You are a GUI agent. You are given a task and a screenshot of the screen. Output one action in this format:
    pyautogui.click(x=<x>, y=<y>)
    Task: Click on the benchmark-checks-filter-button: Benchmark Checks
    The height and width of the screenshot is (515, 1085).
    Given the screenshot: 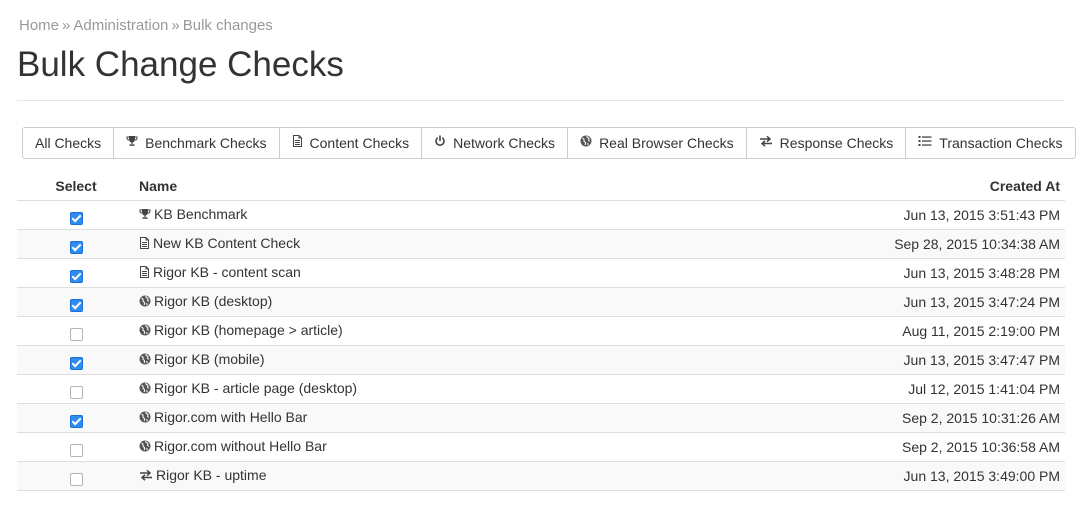 What is the action you would take?
    pyautogui.click(x=196, y=143)
    